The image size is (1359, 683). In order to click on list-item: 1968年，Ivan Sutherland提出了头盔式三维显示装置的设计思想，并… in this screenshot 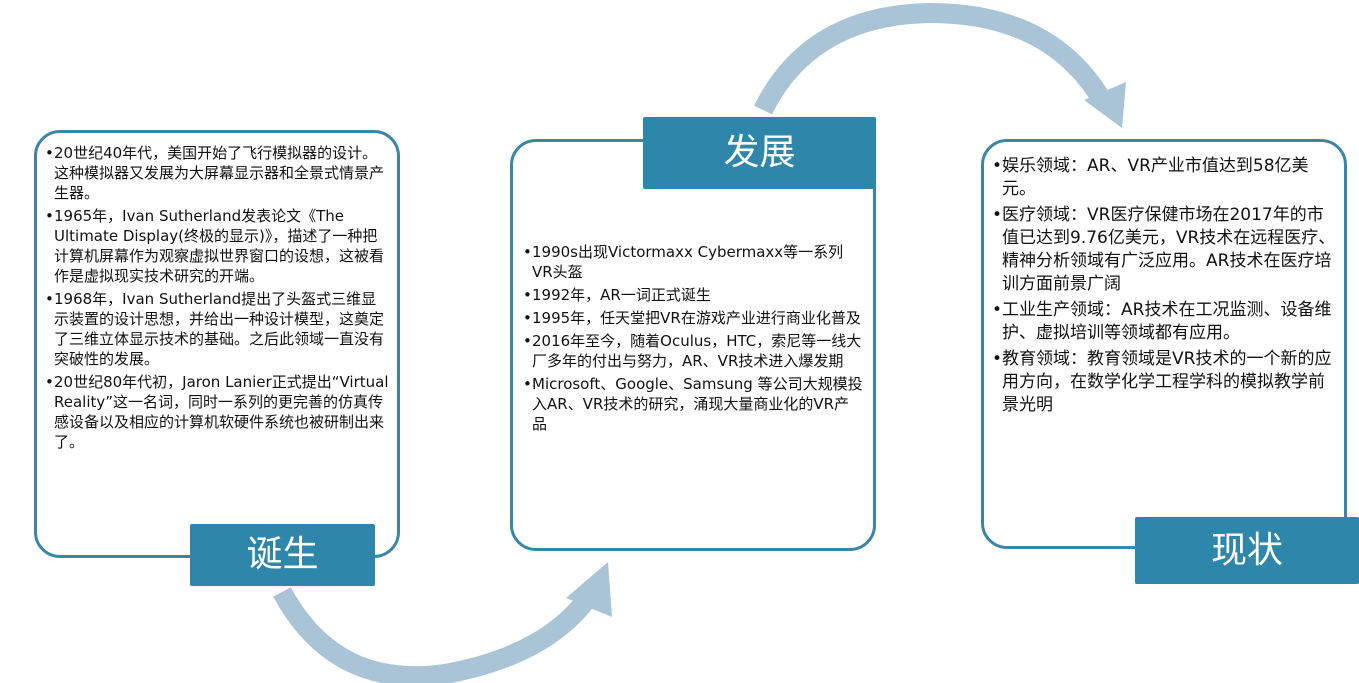, I will do `click(217, 329)`.